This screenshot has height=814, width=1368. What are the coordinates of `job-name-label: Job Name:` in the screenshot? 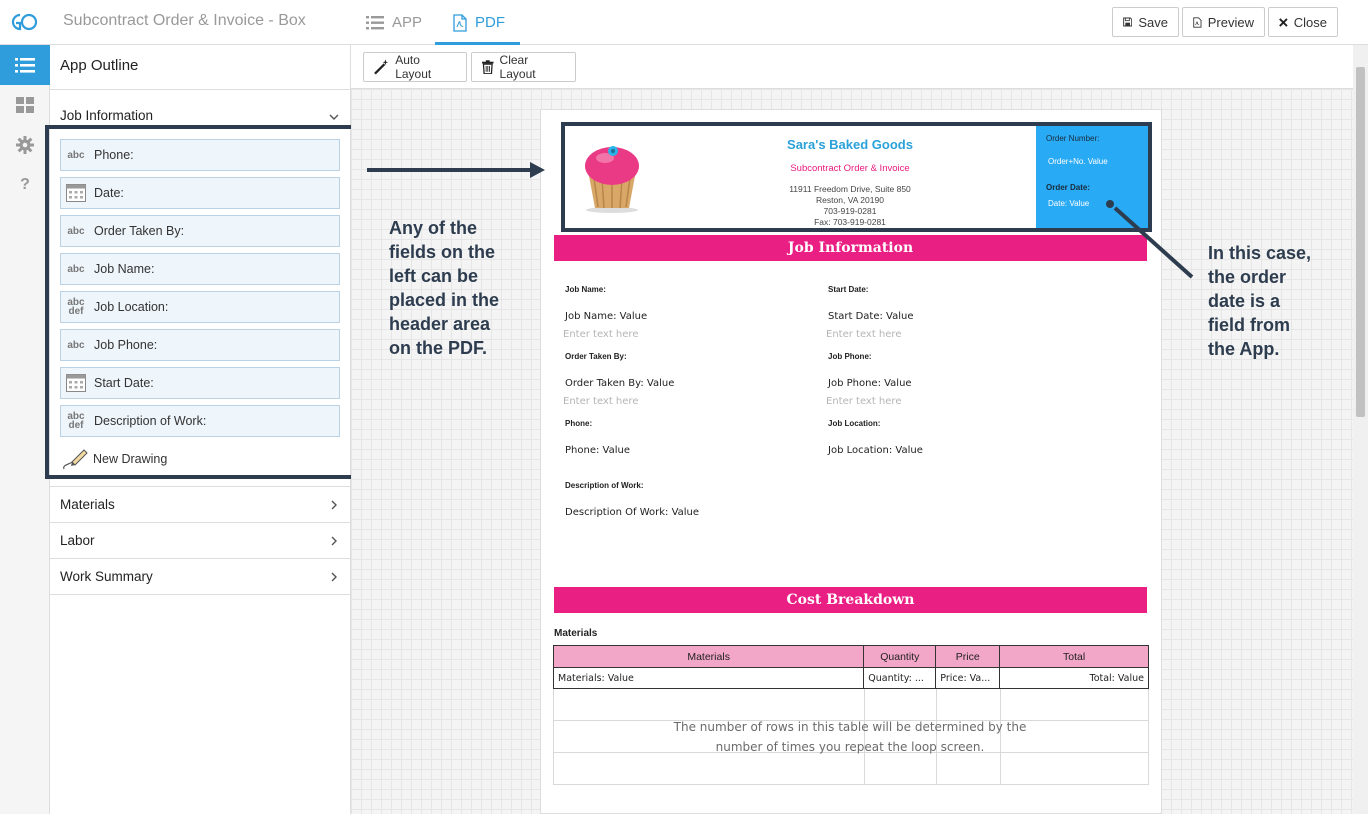 It's located at (585, 289).